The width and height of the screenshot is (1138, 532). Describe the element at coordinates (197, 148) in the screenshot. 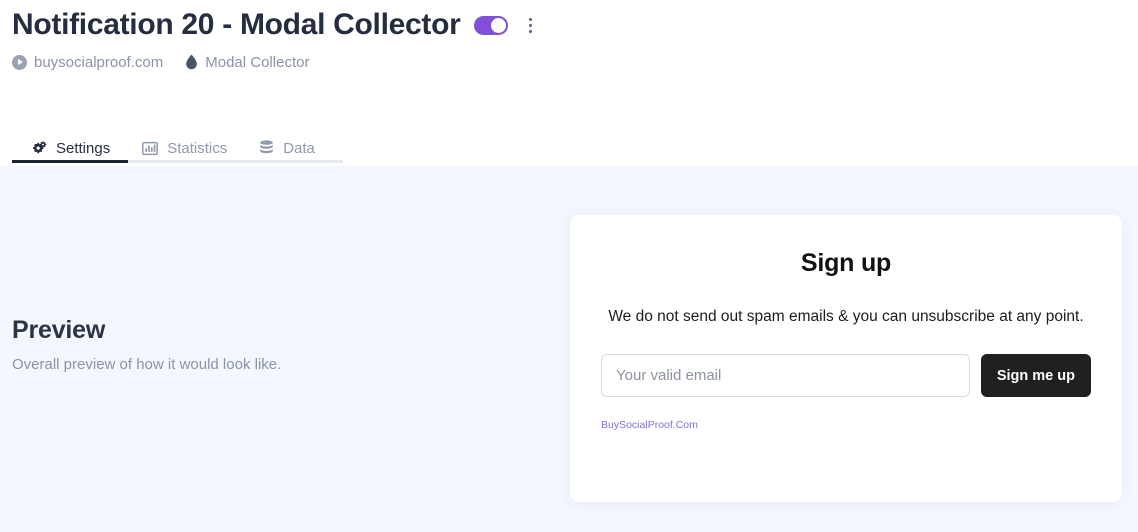

I see `tab-statistics-label: Statistics` at that location.